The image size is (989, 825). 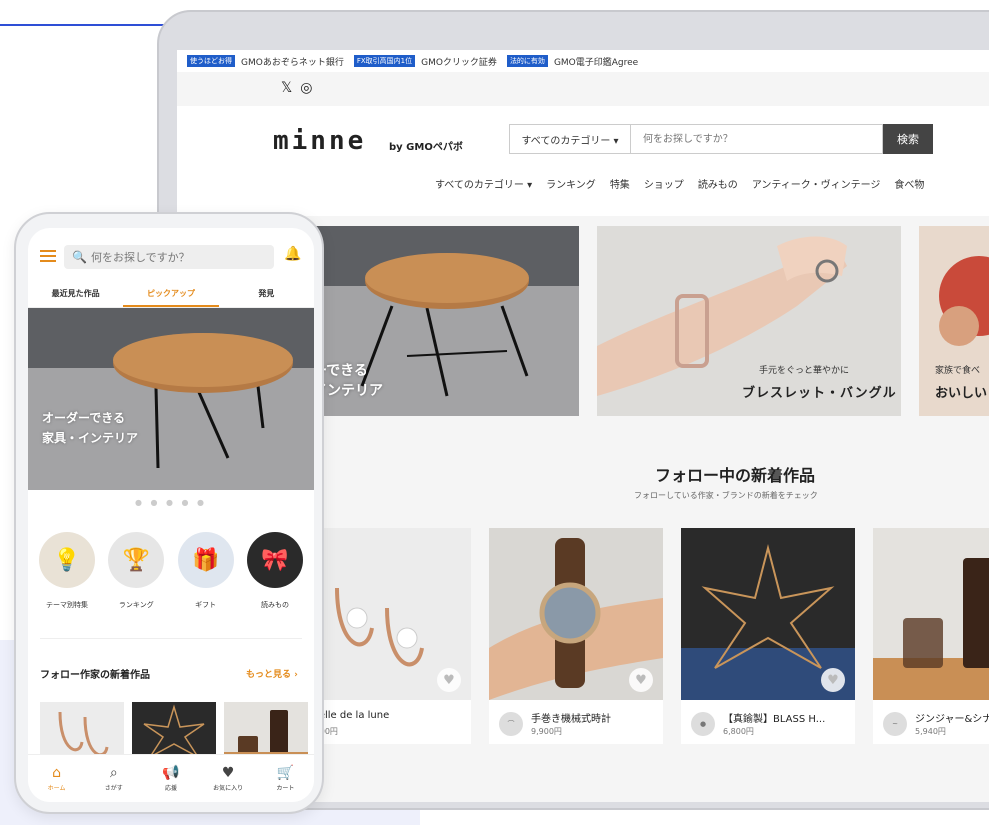 I want to click on topbar-link: GMOクリック証券, so click(x=459, y=61).